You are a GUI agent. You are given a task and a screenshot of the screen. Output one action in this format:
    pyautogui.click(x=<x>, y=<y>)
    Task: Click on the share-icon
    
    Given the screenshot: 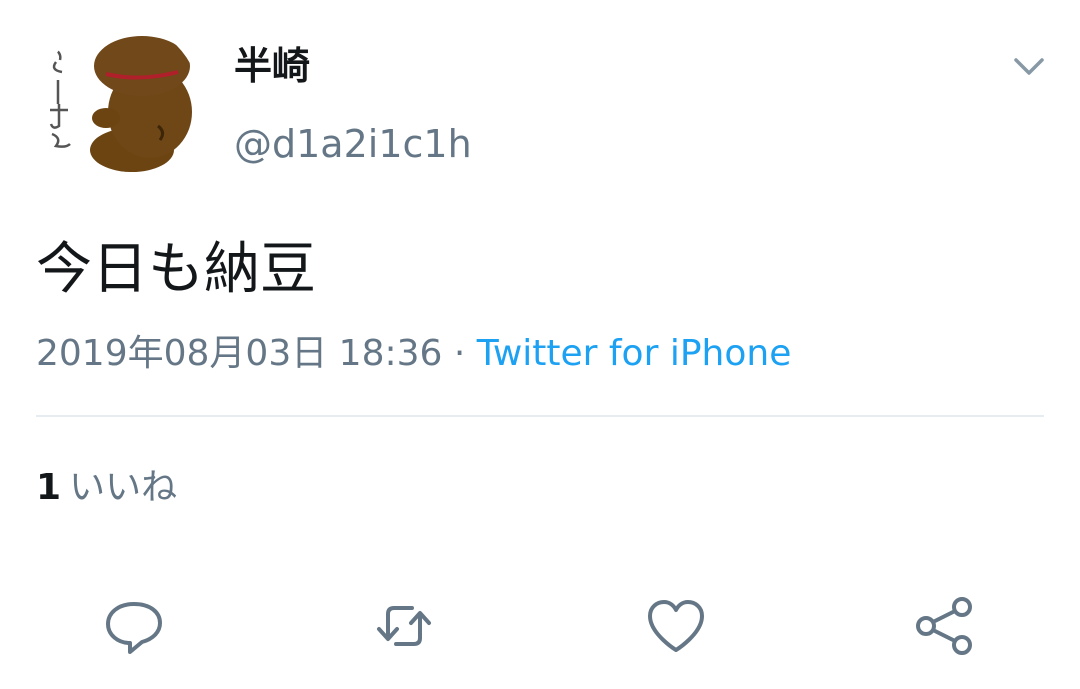 What is the action you would take?
    pyautogui.click(x=944, y=626)
    